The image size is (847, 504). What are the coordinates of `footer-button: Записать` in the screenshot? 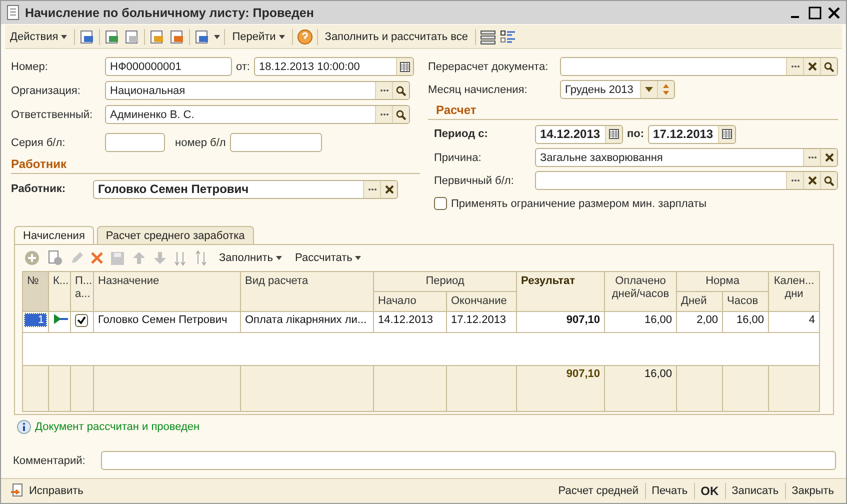 It's located at (755, 491).